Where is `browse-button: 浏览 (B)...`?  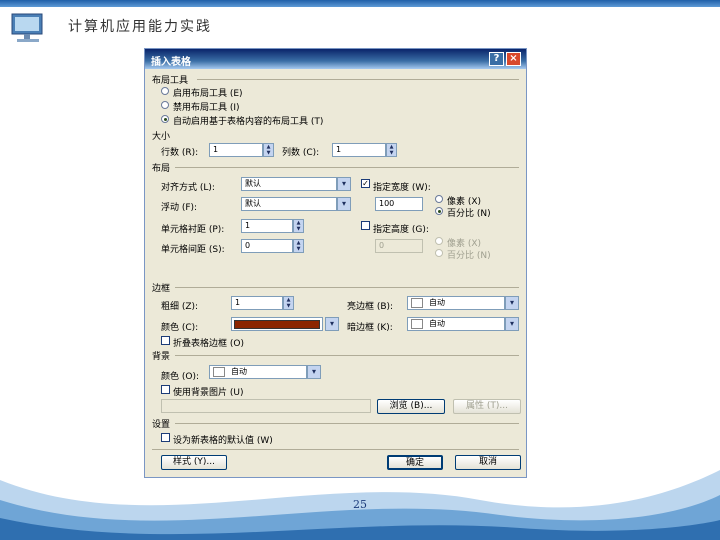
browse-button: 浏览 (B)... is located at coordinates (411, 406).